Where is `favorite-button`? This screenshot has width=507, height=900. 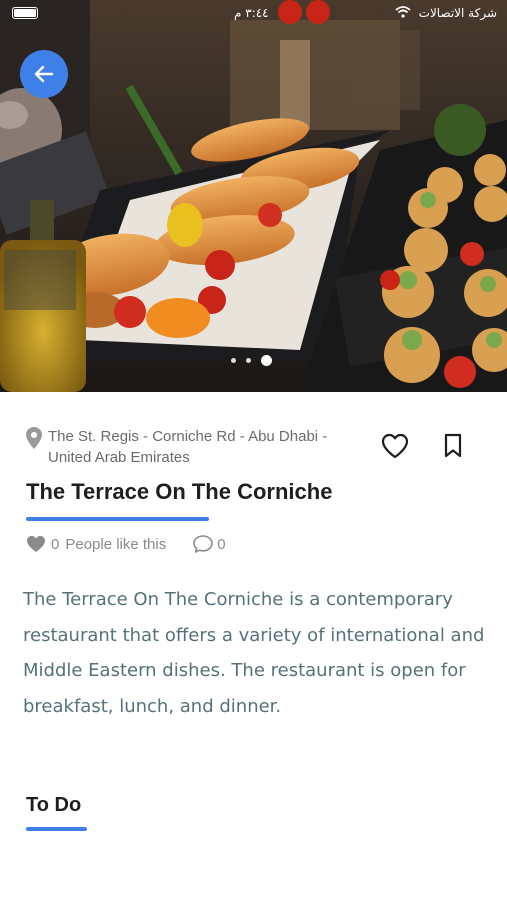
favorite-button is located at coordinates (395, 446).